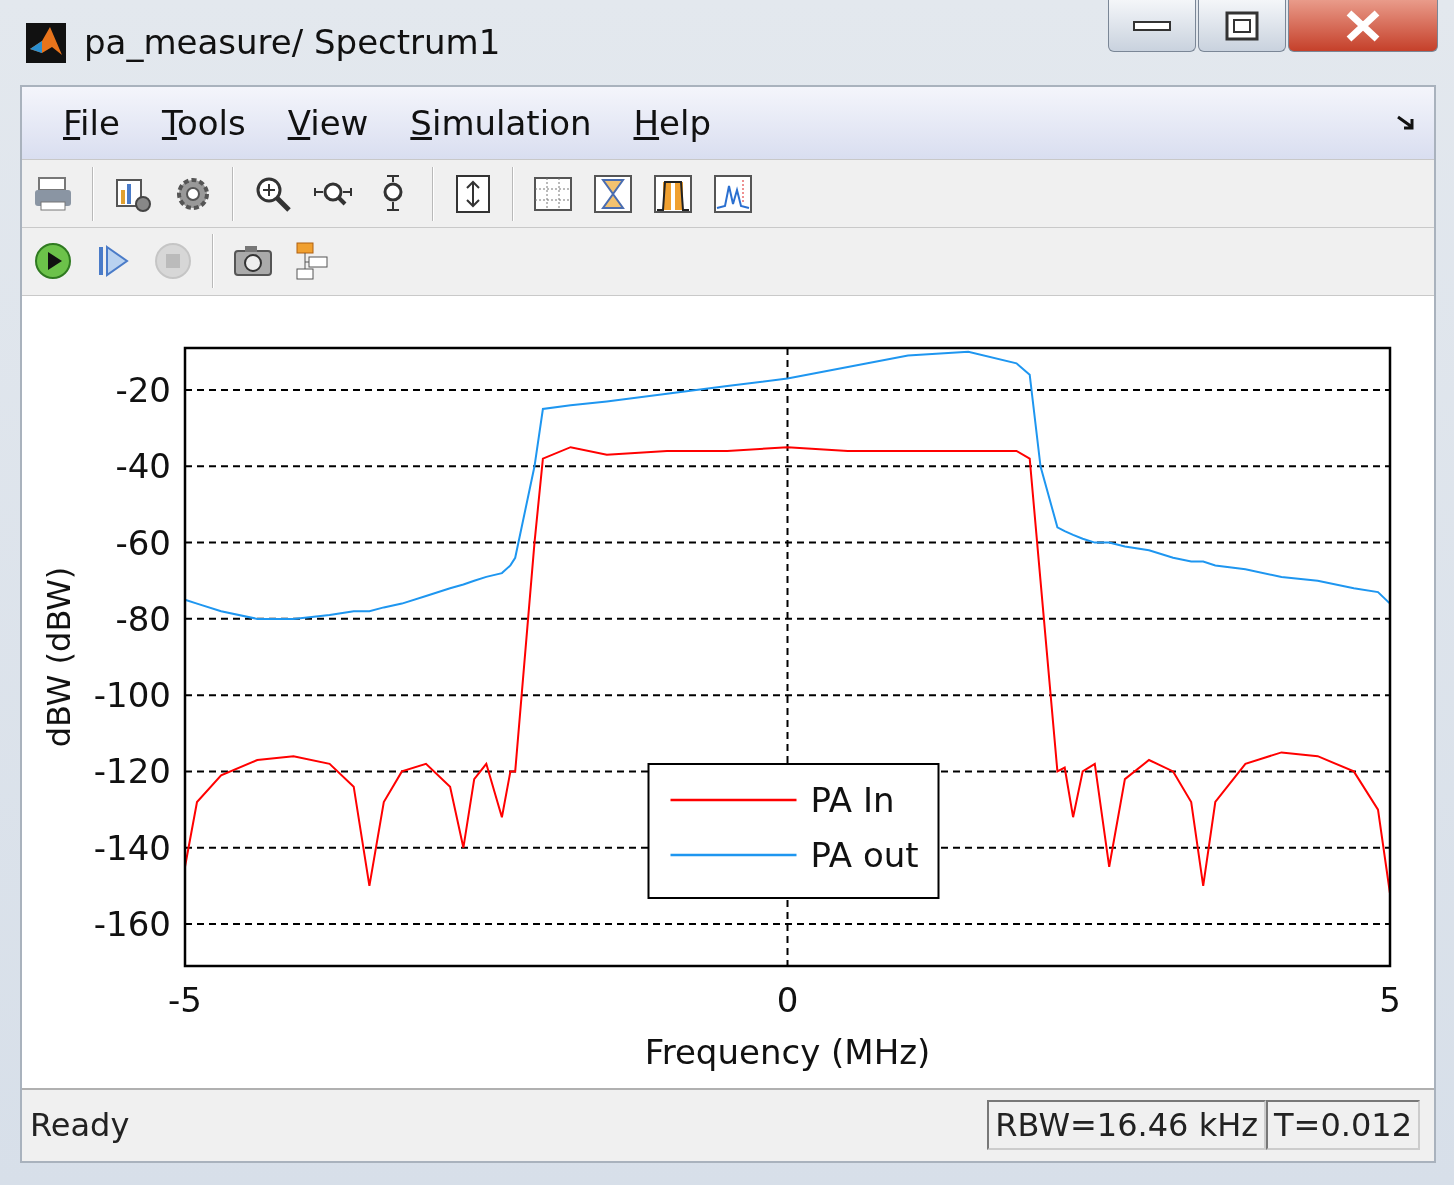 The width and height of the screenshot is (1454, 1185). I want to click on menu-item: File, so click(91, 123).